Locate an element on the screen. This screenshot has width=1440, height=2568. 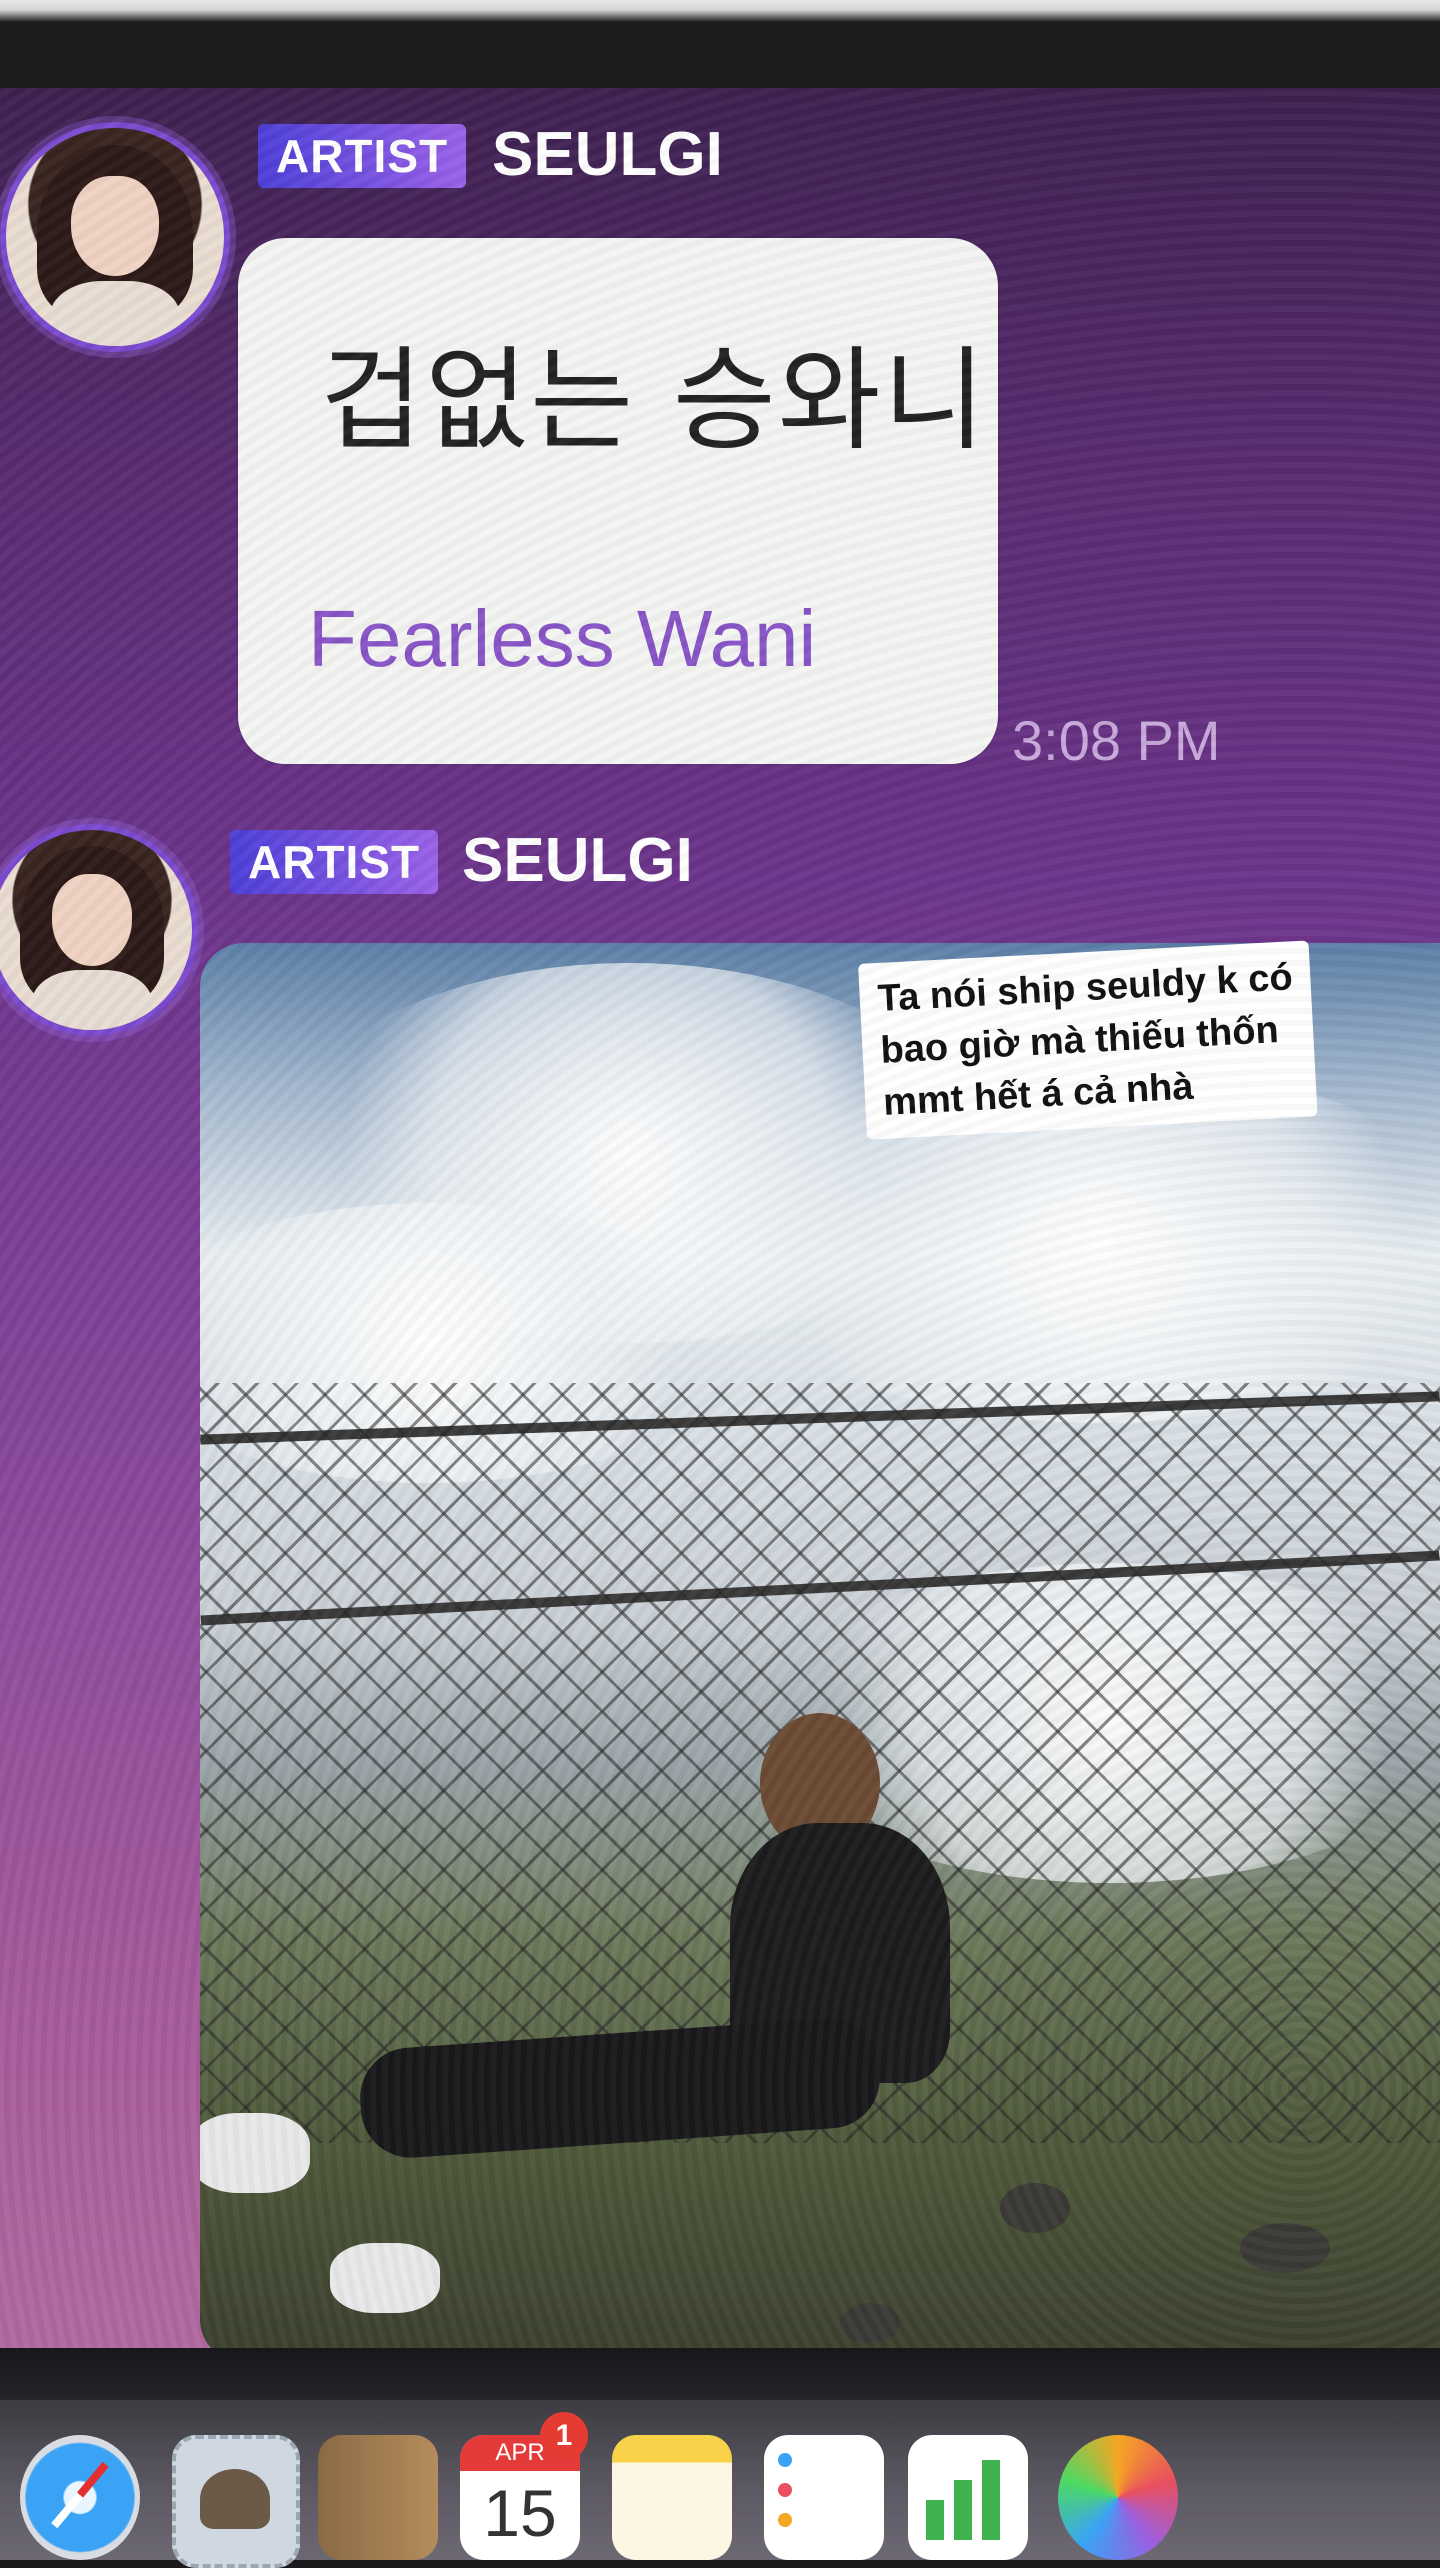
monitor-bezel-top is located at coordinates (720, 47).